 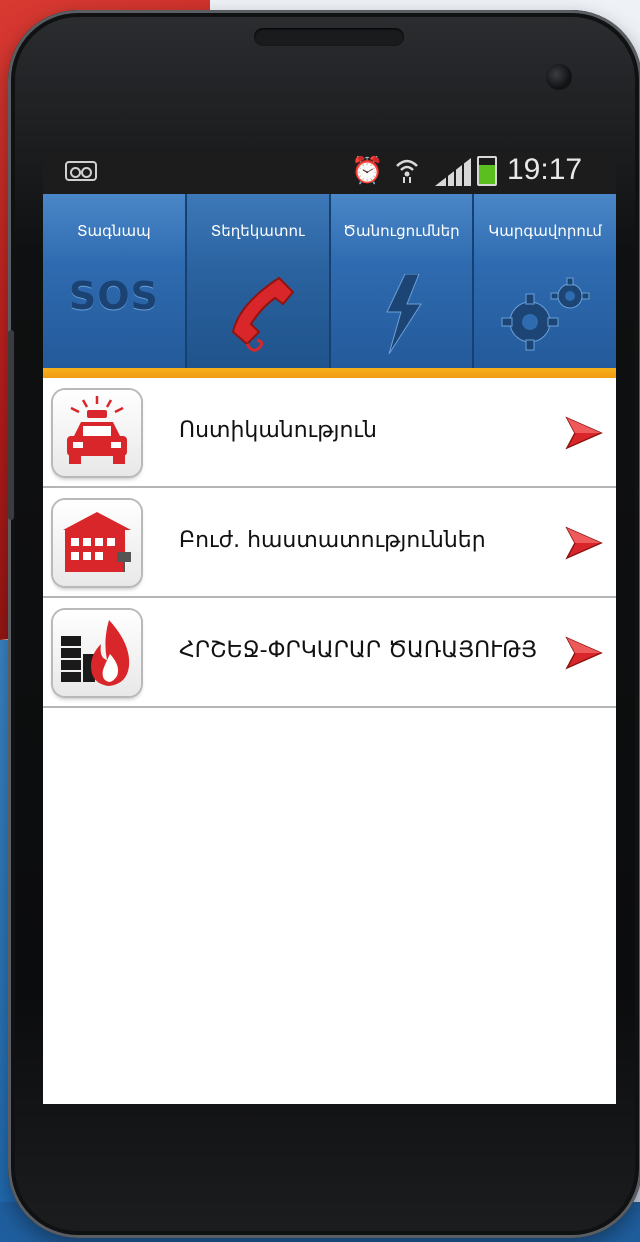 I want to click on tab-label: Տեղեկատու, so click(x=257, y=231).